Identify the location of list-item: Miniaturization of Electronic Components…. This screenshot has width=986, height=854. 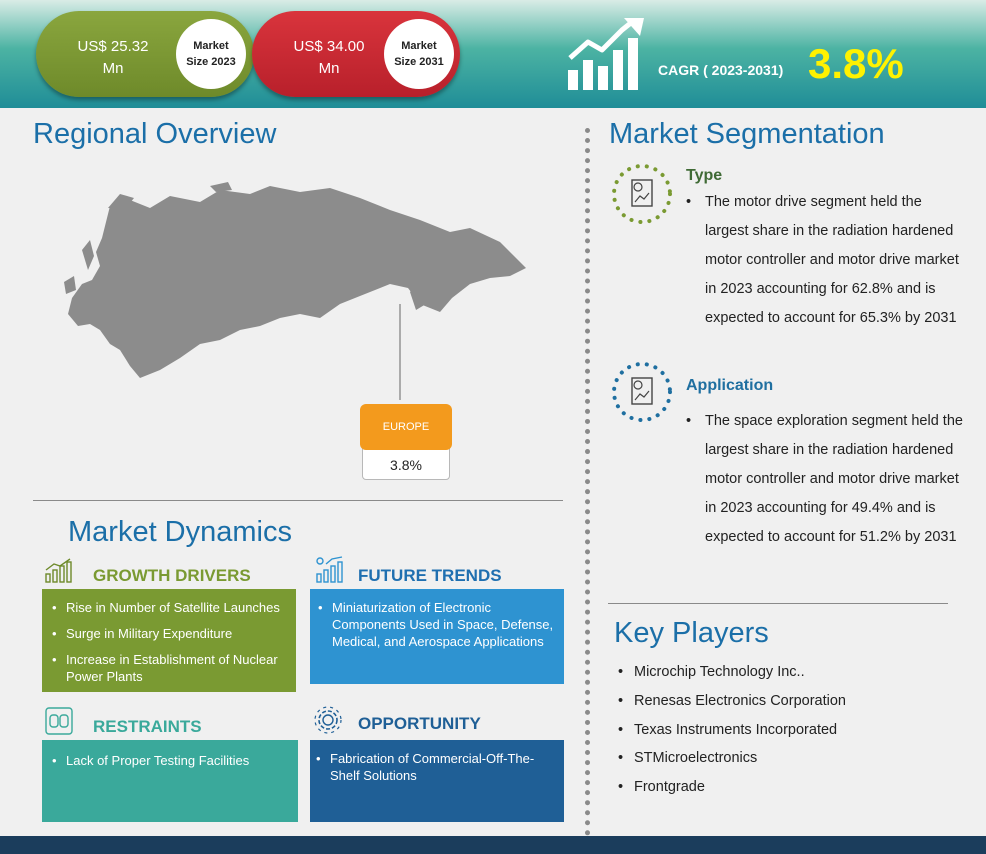
(437, 624).